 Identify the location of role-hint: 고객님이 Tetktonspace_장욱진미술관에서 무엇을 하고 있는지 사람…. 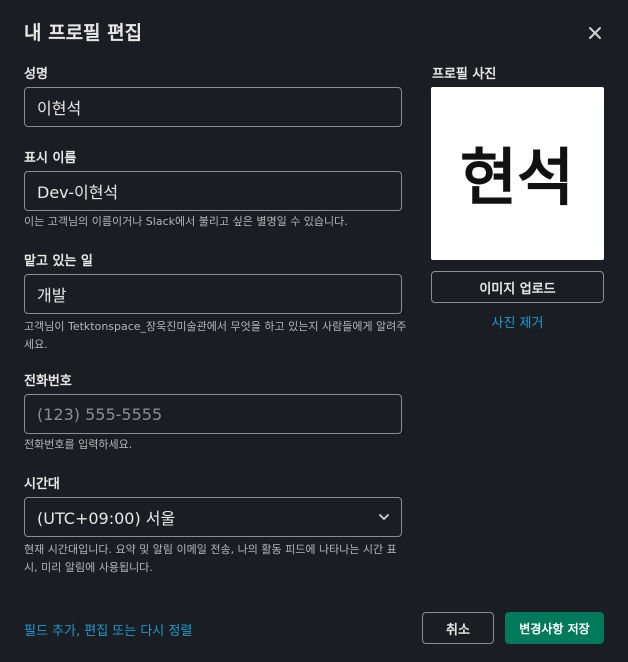
(215, 335).